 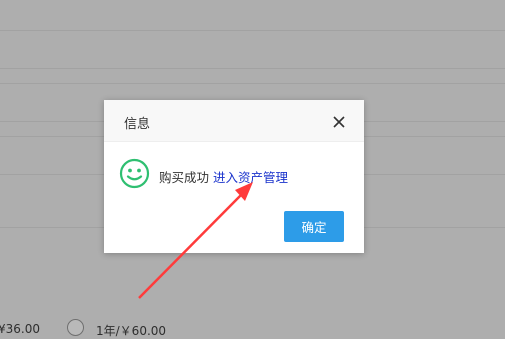 What do you see at coordinates (134, 173) in the screenshot?
I see `smile-icon` at bounding box center [134, 173].